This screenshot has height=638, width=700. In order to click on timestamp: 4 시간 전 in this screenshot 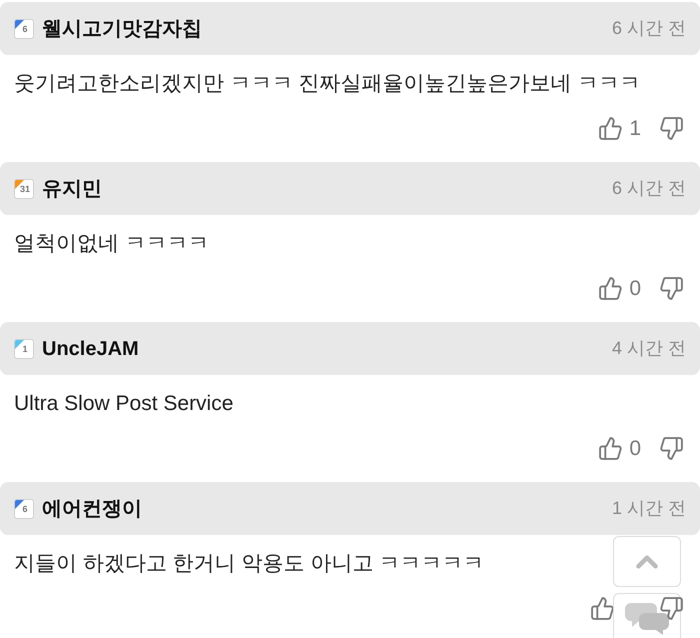, I will do `click(649, 348)`.